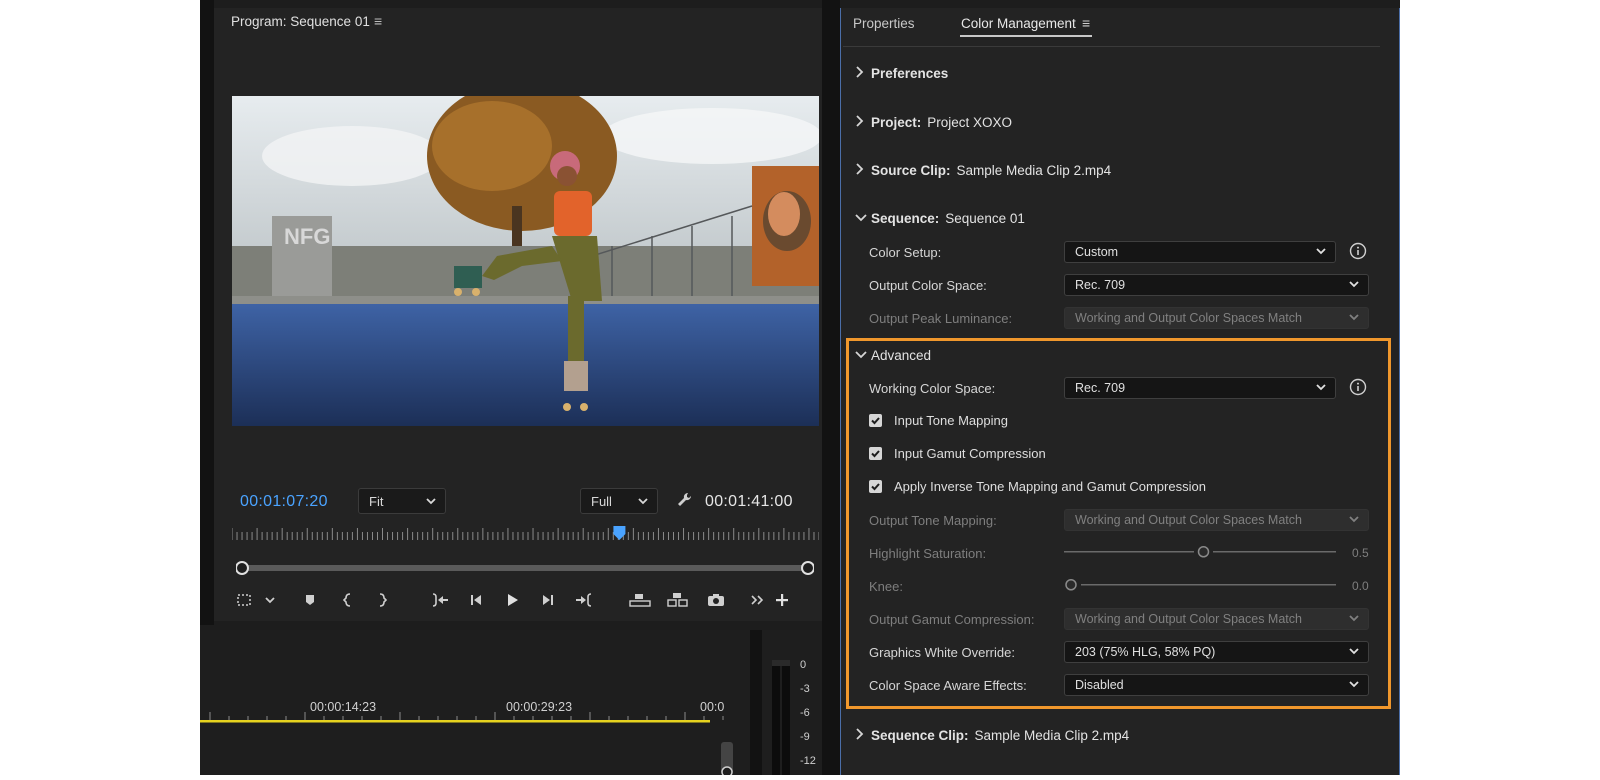 This screenshot has height=780, width=1600. I want to click on zoom-value: Fit, so click(376, 501).